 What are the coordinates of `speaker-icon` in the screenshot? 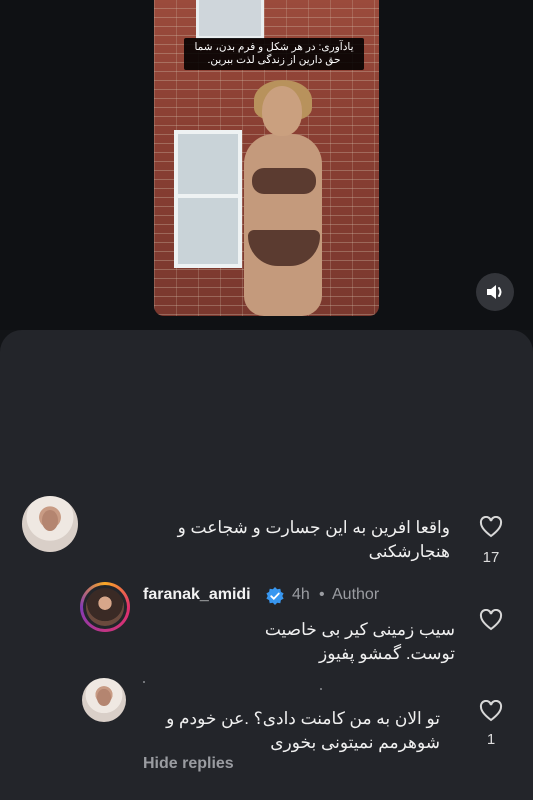 It's located at (494, 292).